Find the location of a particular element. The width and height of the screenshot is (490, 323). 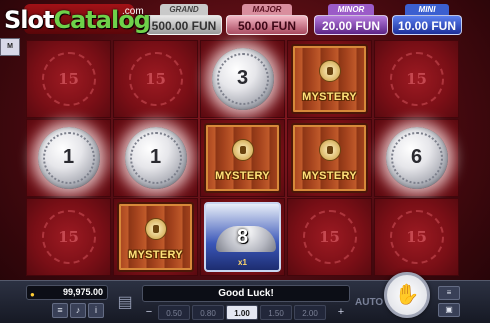

jackpot-major: MAJOR 50.00 FUN is located at coordinates (267, 20).